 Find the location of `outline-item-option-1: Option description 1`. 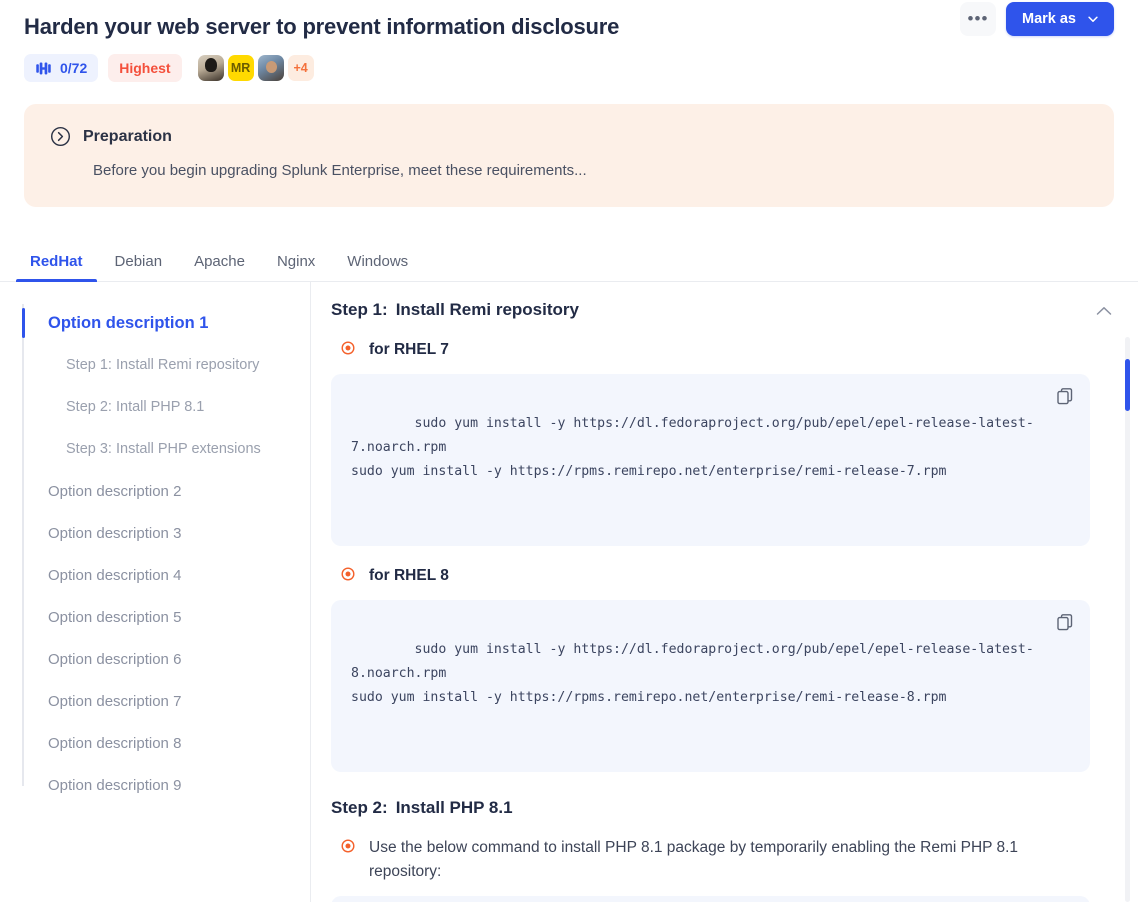

outline-item-option-1: Option description 1 is located at coordinates (166, 323).